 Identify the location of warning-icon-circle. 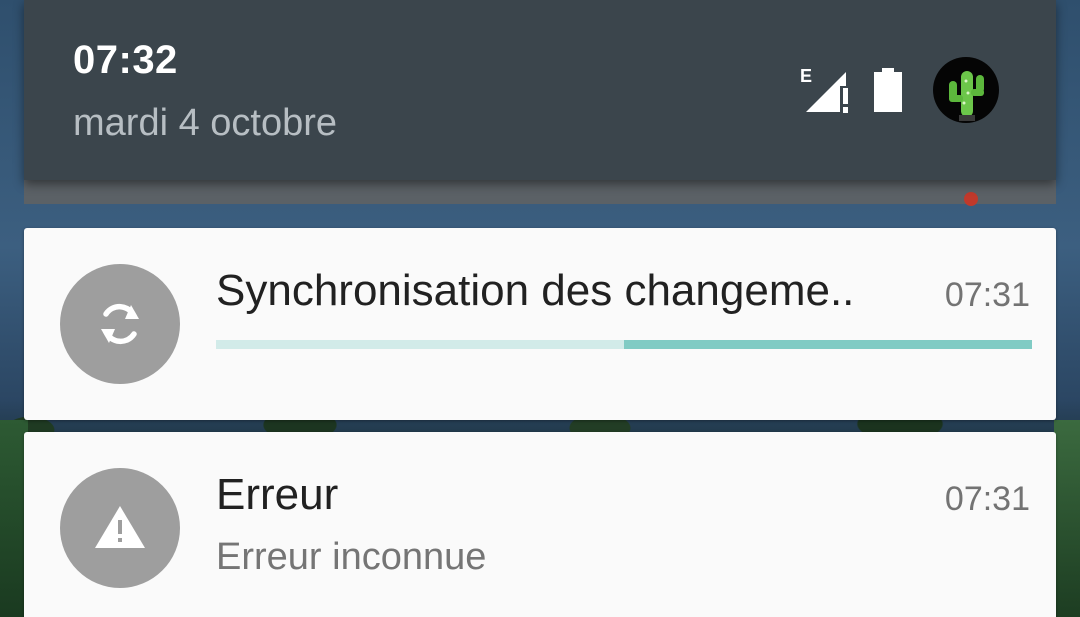
(120, 528).